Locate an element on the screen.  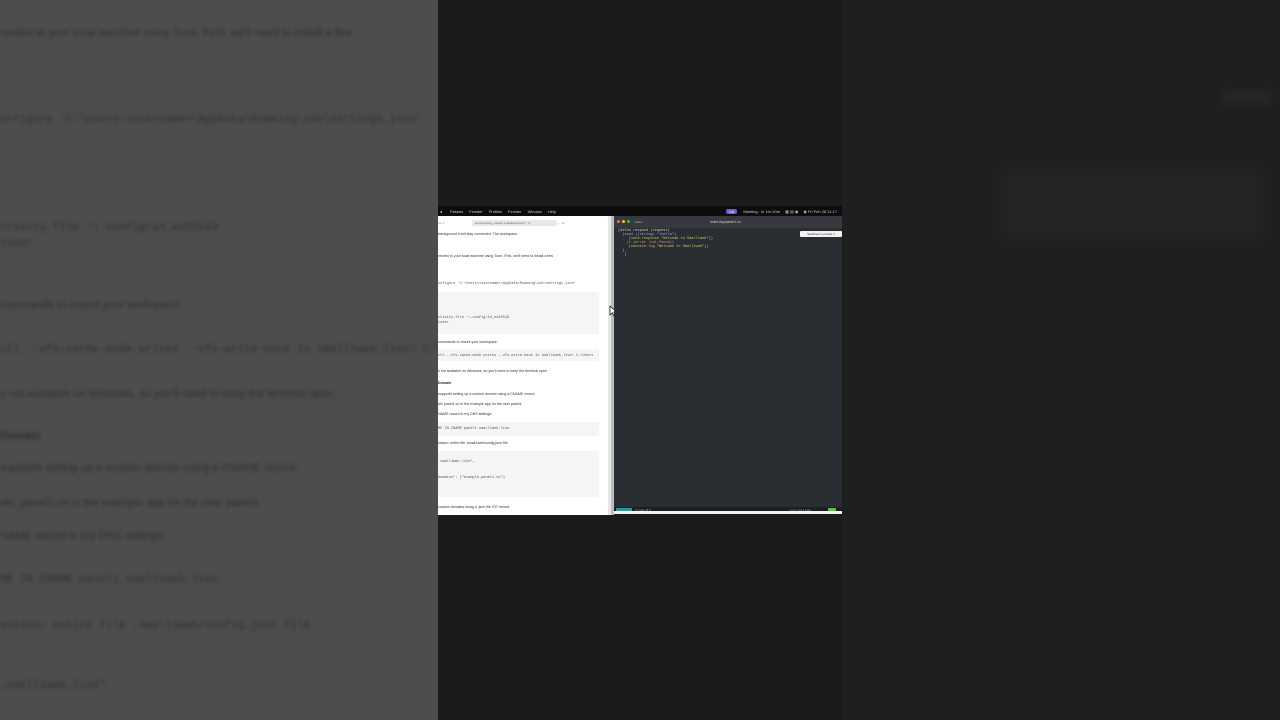
menu-item: Profiles is located at coordinates (495, 211).